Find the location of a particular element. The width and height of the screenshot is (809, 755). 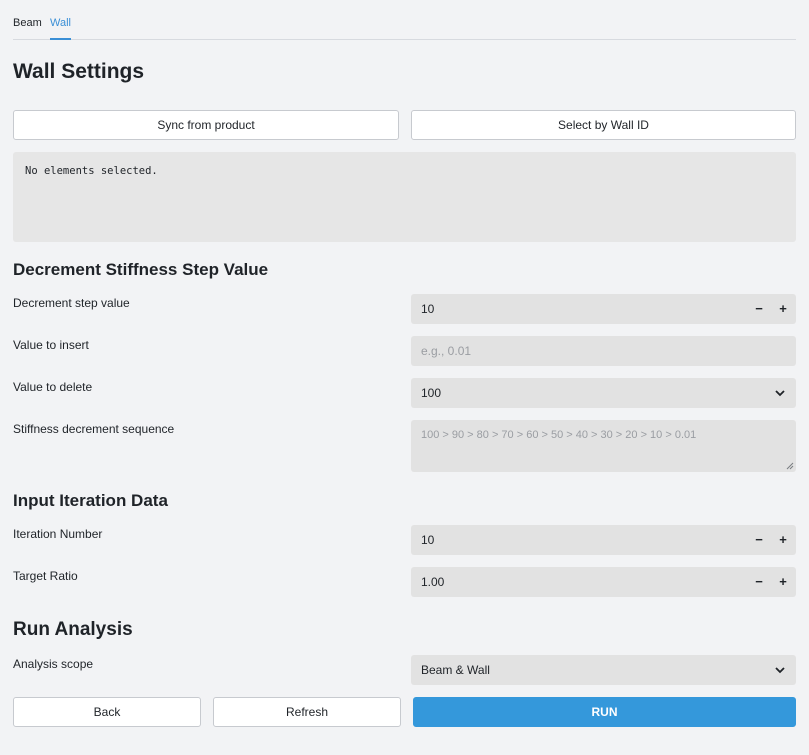

refresh-button: Refresh is located at coordinates (307, 712).